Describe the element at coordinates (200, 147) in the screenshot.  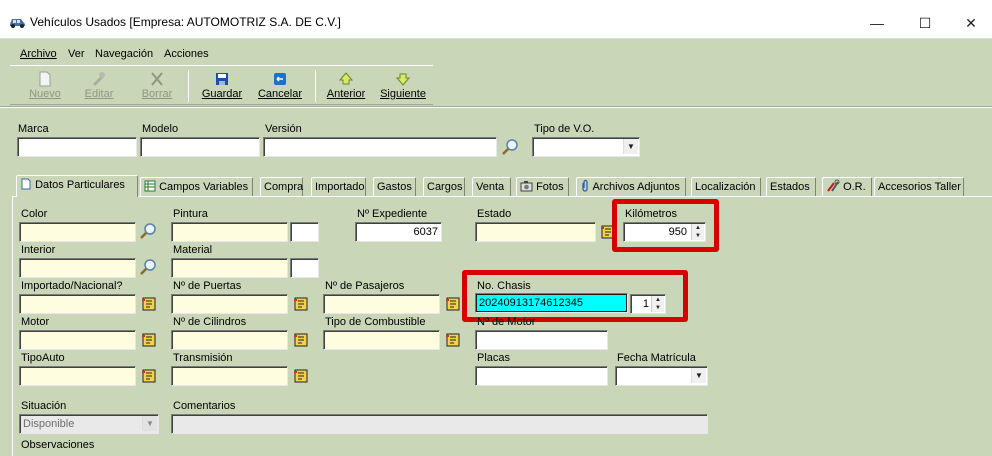
I see `modelo-input` at that location.